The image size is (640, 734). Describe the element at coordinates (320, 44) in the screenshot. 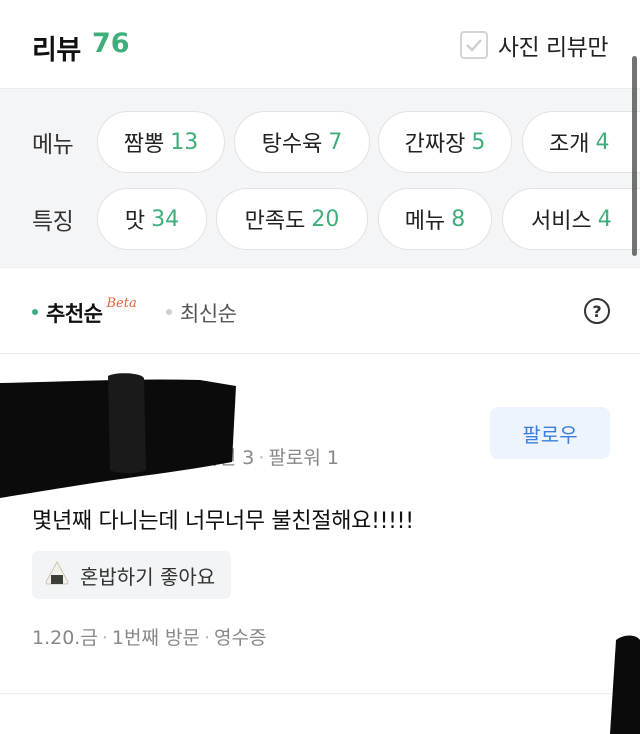

I see `review-header: 리뷰 76 사진 리뷰만` at that location.